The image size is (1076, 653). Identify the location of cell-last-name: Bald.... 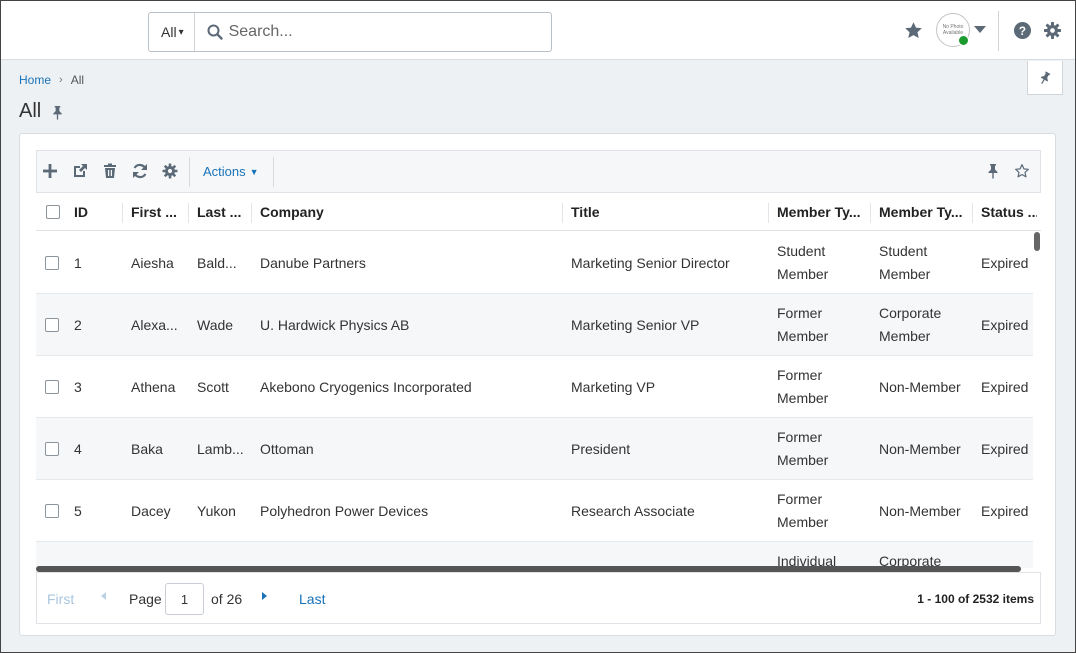
(217, 263).